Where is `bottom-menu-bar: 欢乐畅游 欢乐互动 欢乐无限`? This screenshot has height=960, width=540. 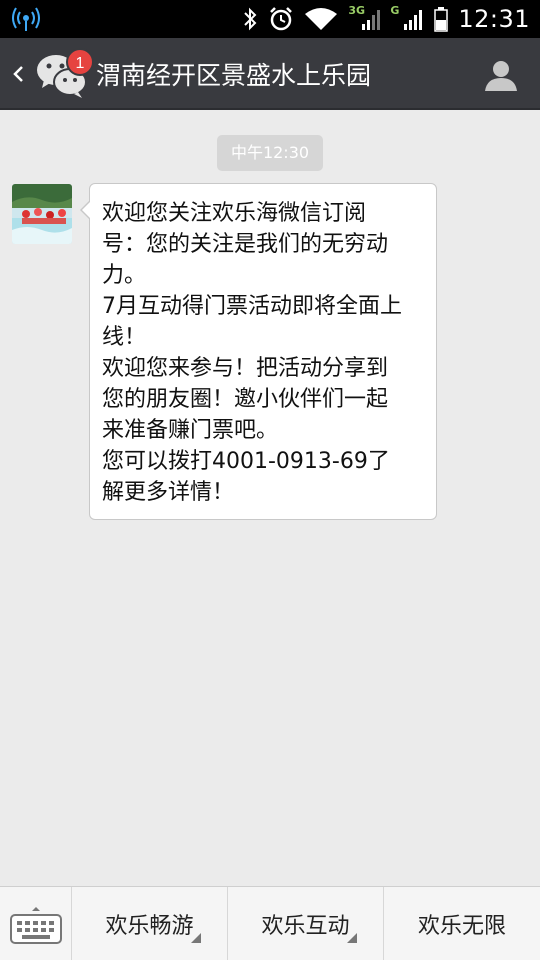 bottom-menu-bar: 欢乐畅游 欢乐互动 欢乐无限 is located at coordinates (270, 923).